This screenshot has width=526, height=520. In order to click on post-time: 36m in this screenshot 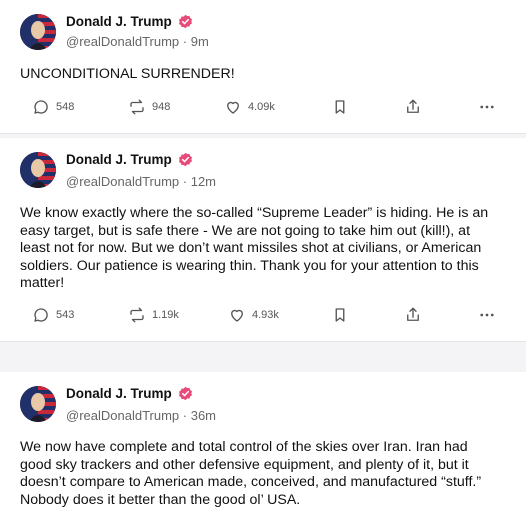, I will do `click(203, 415)`.